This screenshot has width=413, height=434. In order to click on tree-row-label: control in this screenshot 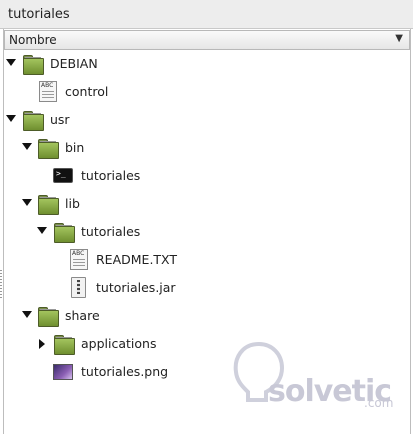, I will do `click(87, 91)`.